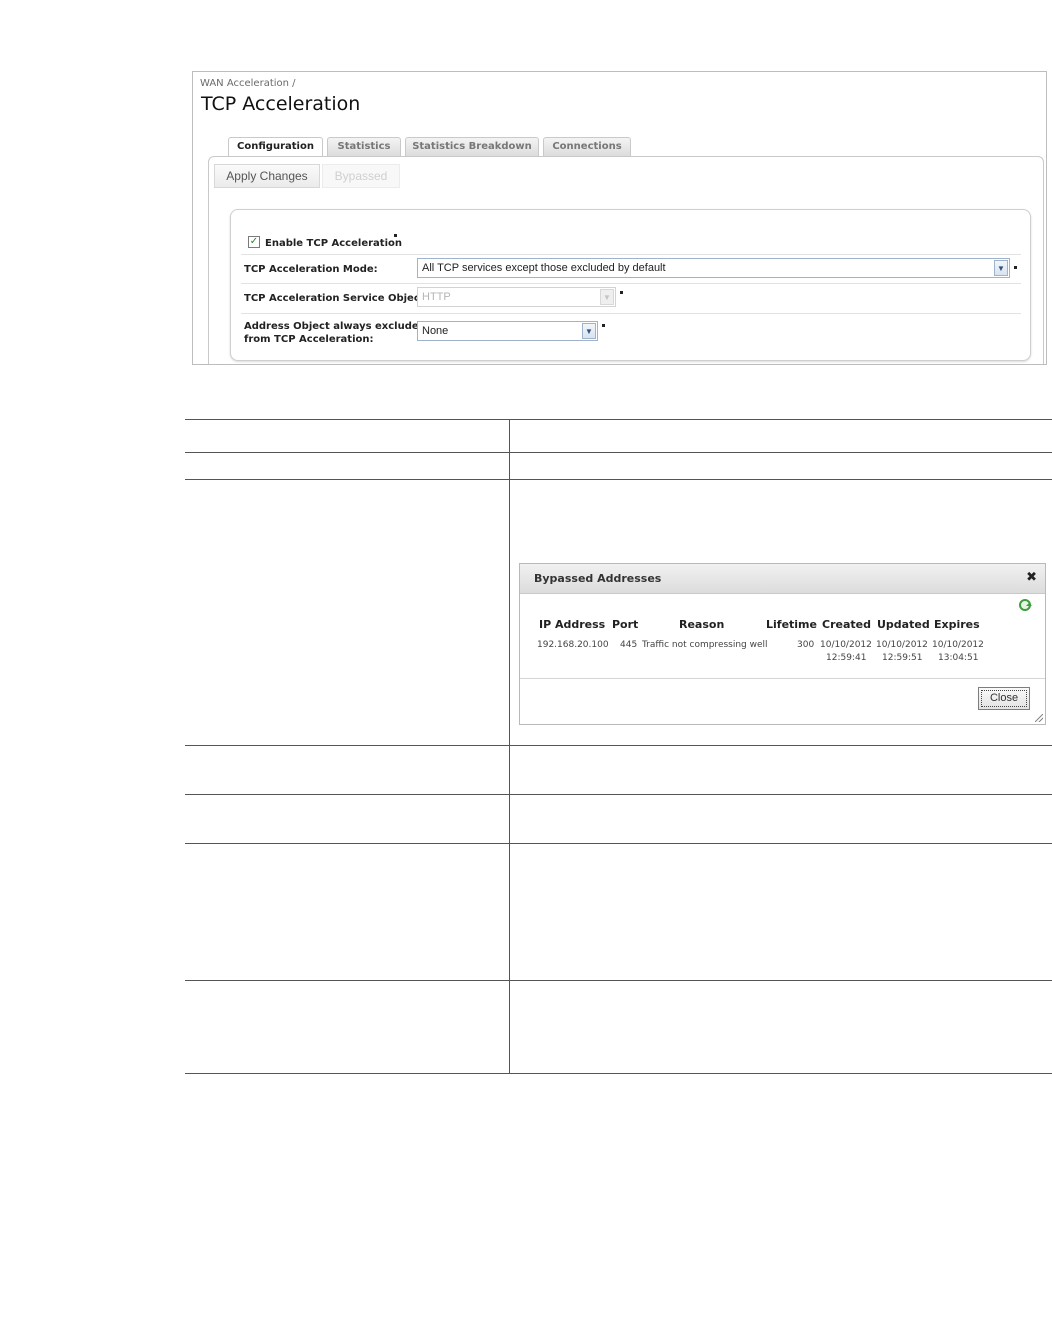 This screenshot has height=1332, width=1052. Describe the element at coordinates (361, 176) in the screenshot. I see `bypassed-button: Bypassed` at that location.